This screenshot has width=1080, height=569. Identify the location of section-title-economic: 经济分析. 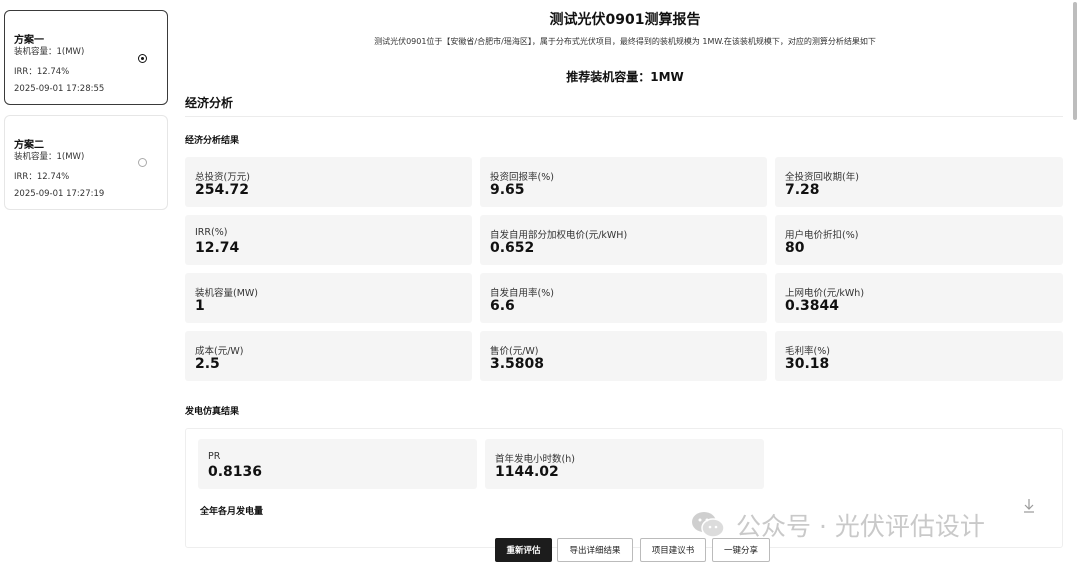
(209, 103).